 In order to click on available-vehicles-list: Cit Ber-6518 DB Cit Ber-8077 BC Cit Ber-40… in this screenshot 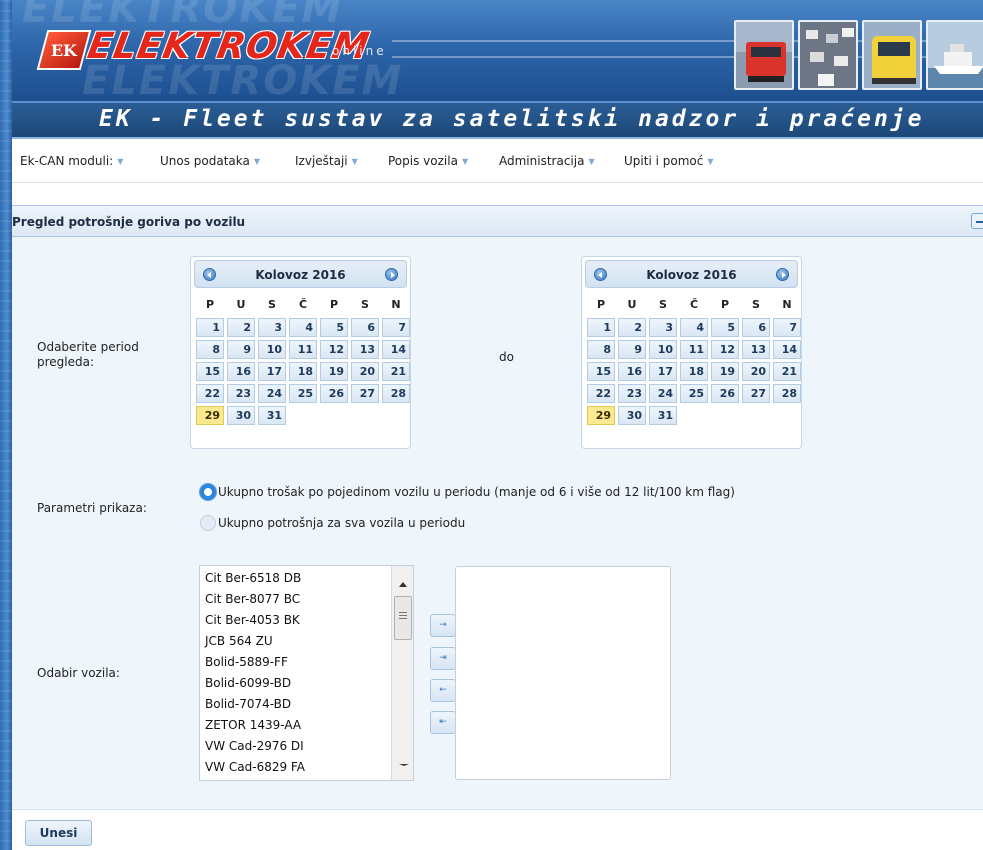, I will do `click(306, 673)`.